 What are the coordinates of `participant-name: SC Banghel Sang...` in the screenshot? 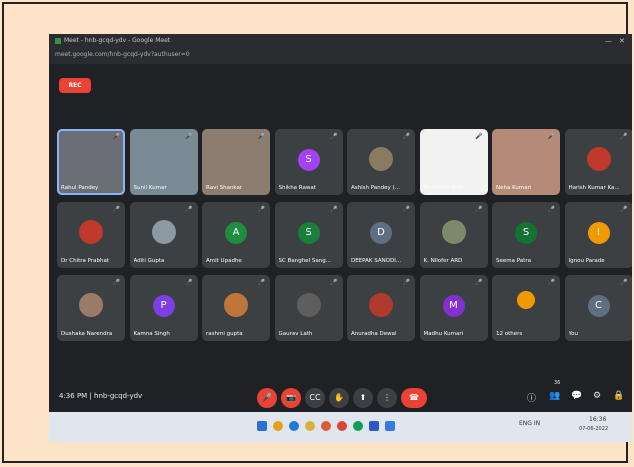 It's located at (304, 261).